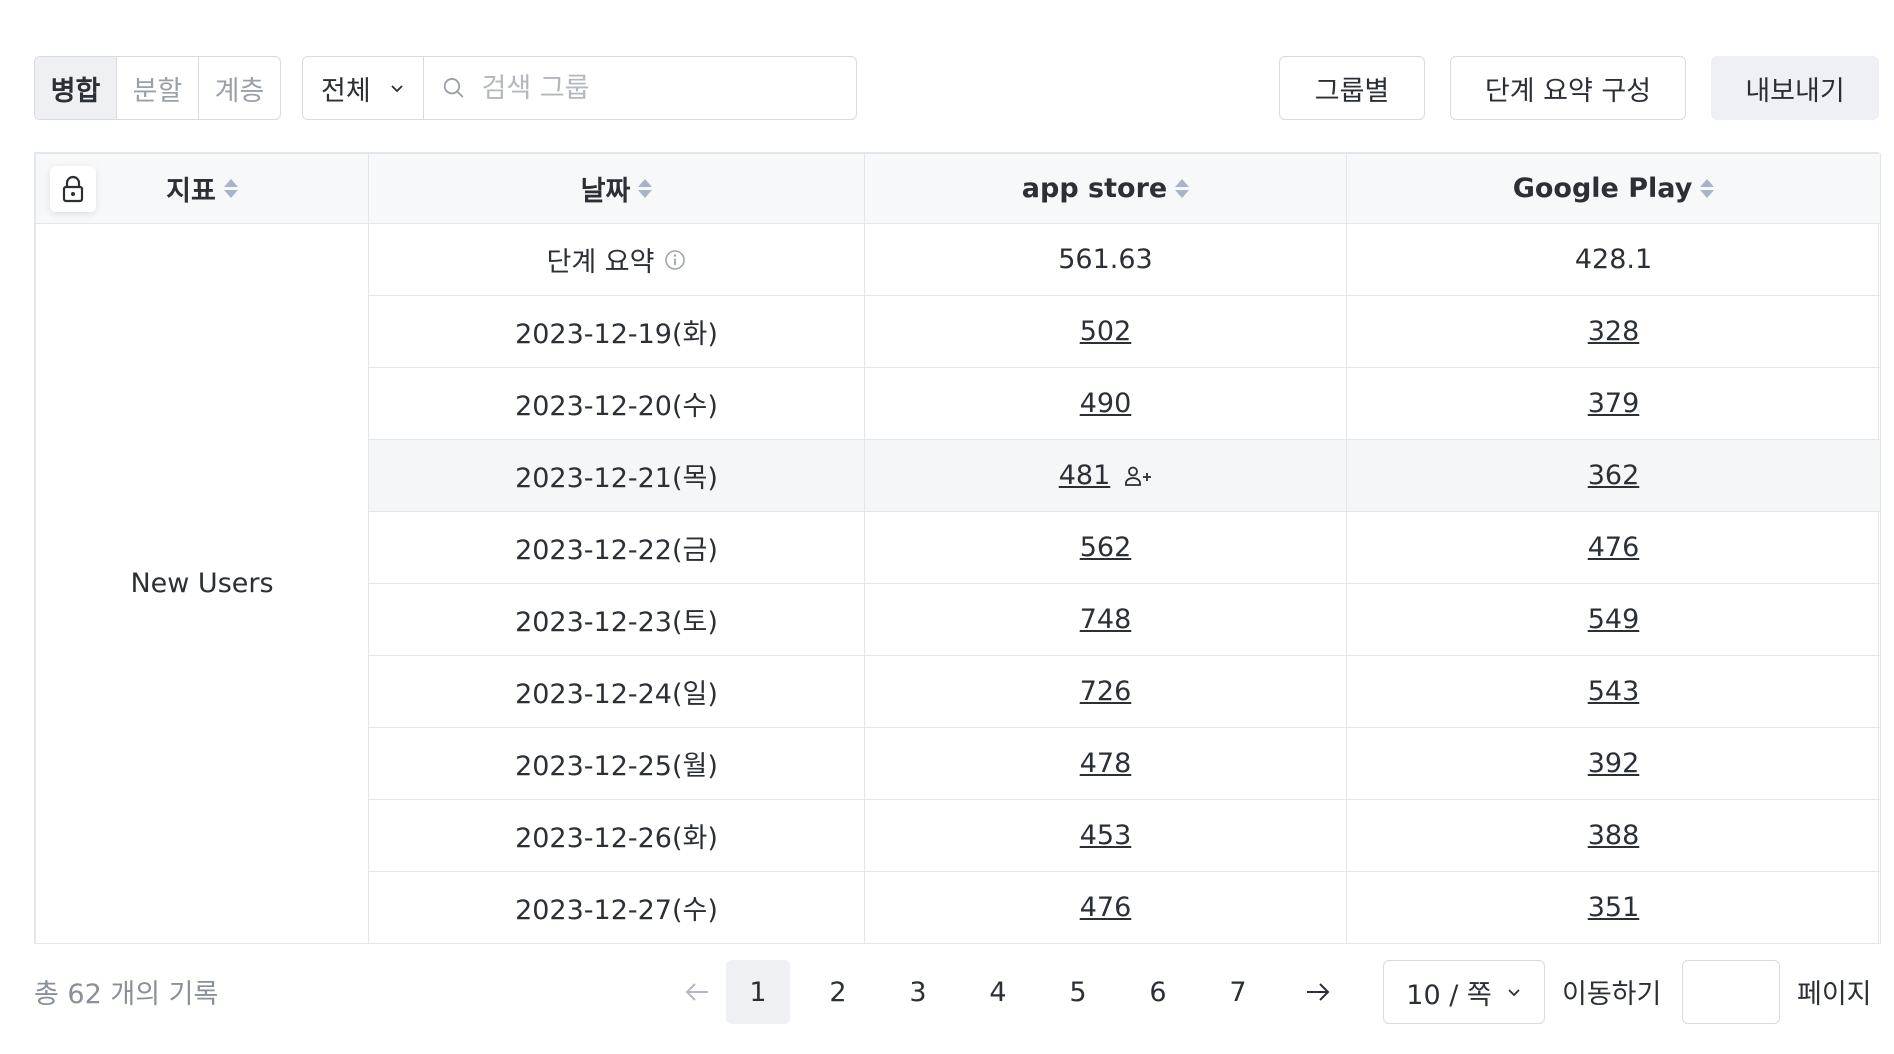  I want to click on prev-page-button, so click(697, 992).